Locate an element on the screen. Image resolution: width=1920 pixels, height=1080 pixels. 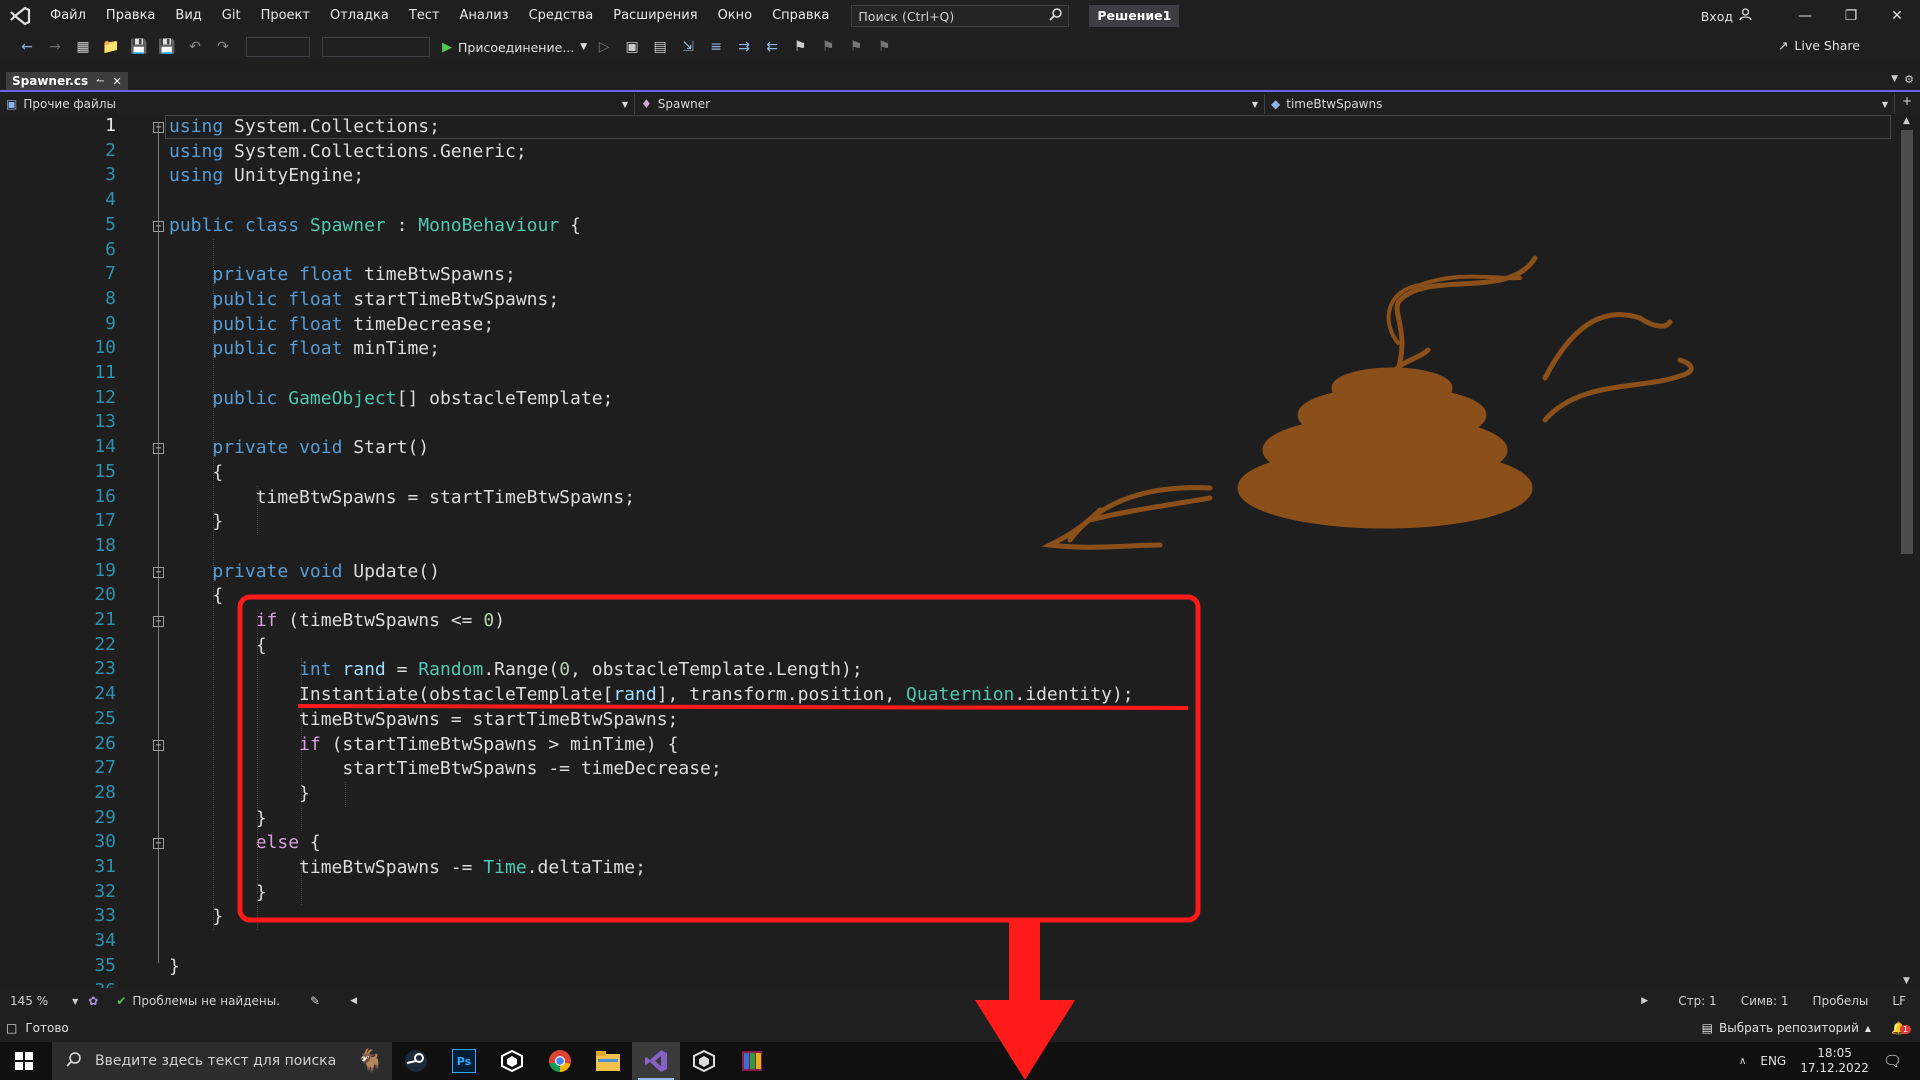
unity-icon is located at coordinates (704, 1061).